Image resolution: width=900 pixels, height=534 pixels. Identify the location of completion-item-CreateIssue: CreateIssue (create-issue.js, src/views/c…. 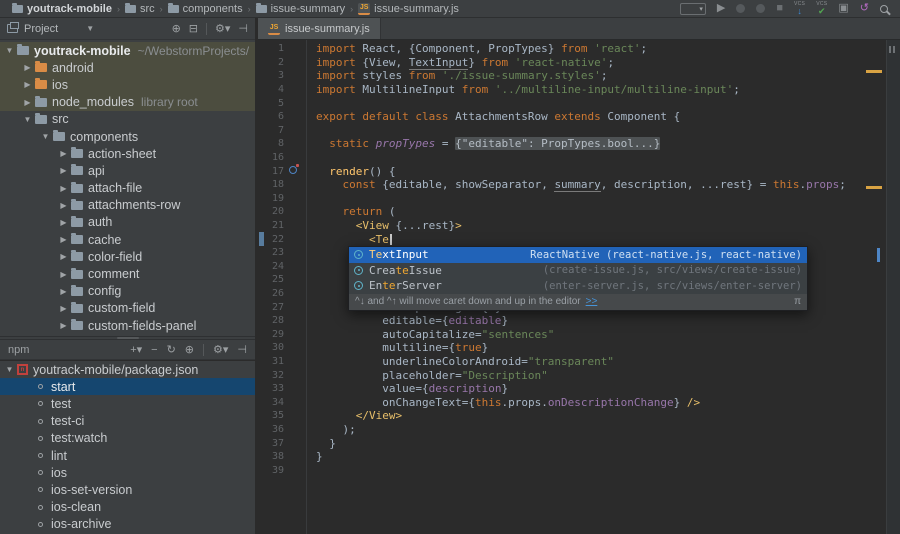
(578, 271).